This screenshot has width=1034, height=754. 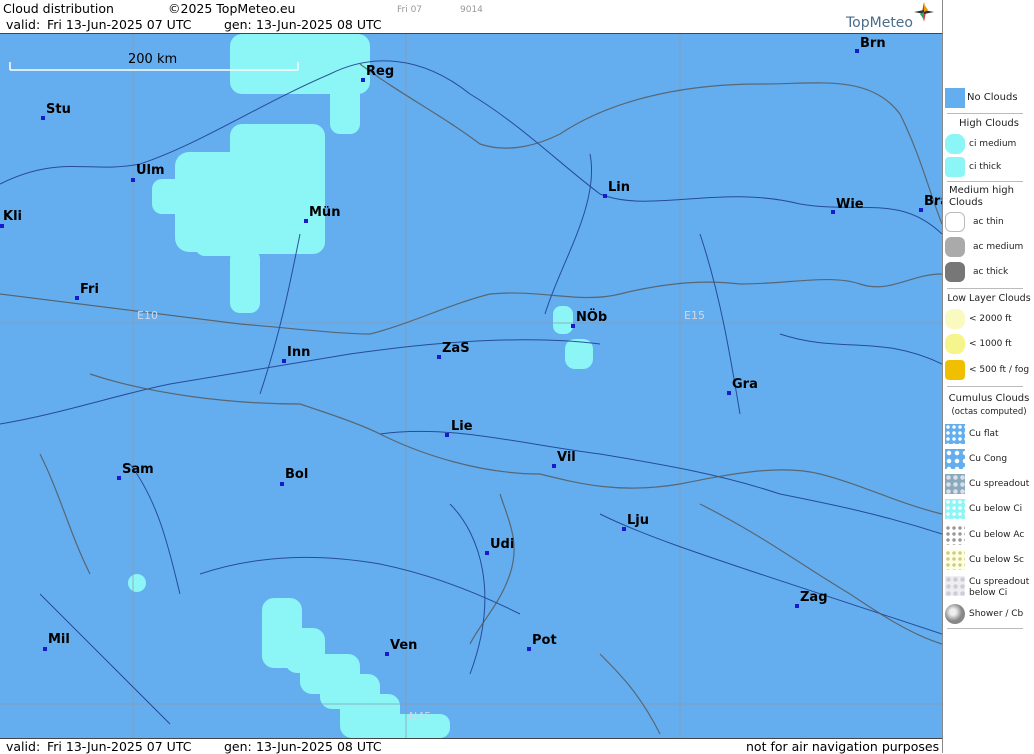 What do you see at coordinates (955, 98) in the screenshot?
I see `legend-swatch` at bounding box center [955, 98].